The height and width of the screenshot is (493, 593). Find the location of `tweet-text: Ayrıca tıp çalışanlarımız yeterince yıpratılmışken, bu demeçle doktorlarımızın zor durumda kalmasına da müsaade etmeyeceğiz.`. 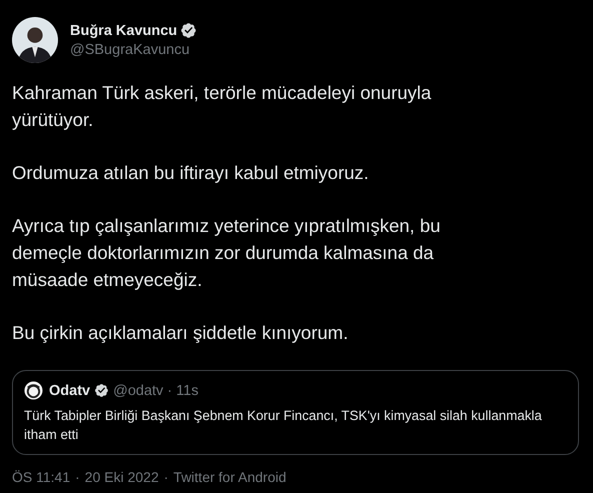

tweet-text: Ayrıca tıp çalışanlarımız yeterince yıpratılmışken, bu demeçle doktorlarımızın zor durumda kalmasına da müsaade etmeyeceğiz. is located at coordinates (227, 253).